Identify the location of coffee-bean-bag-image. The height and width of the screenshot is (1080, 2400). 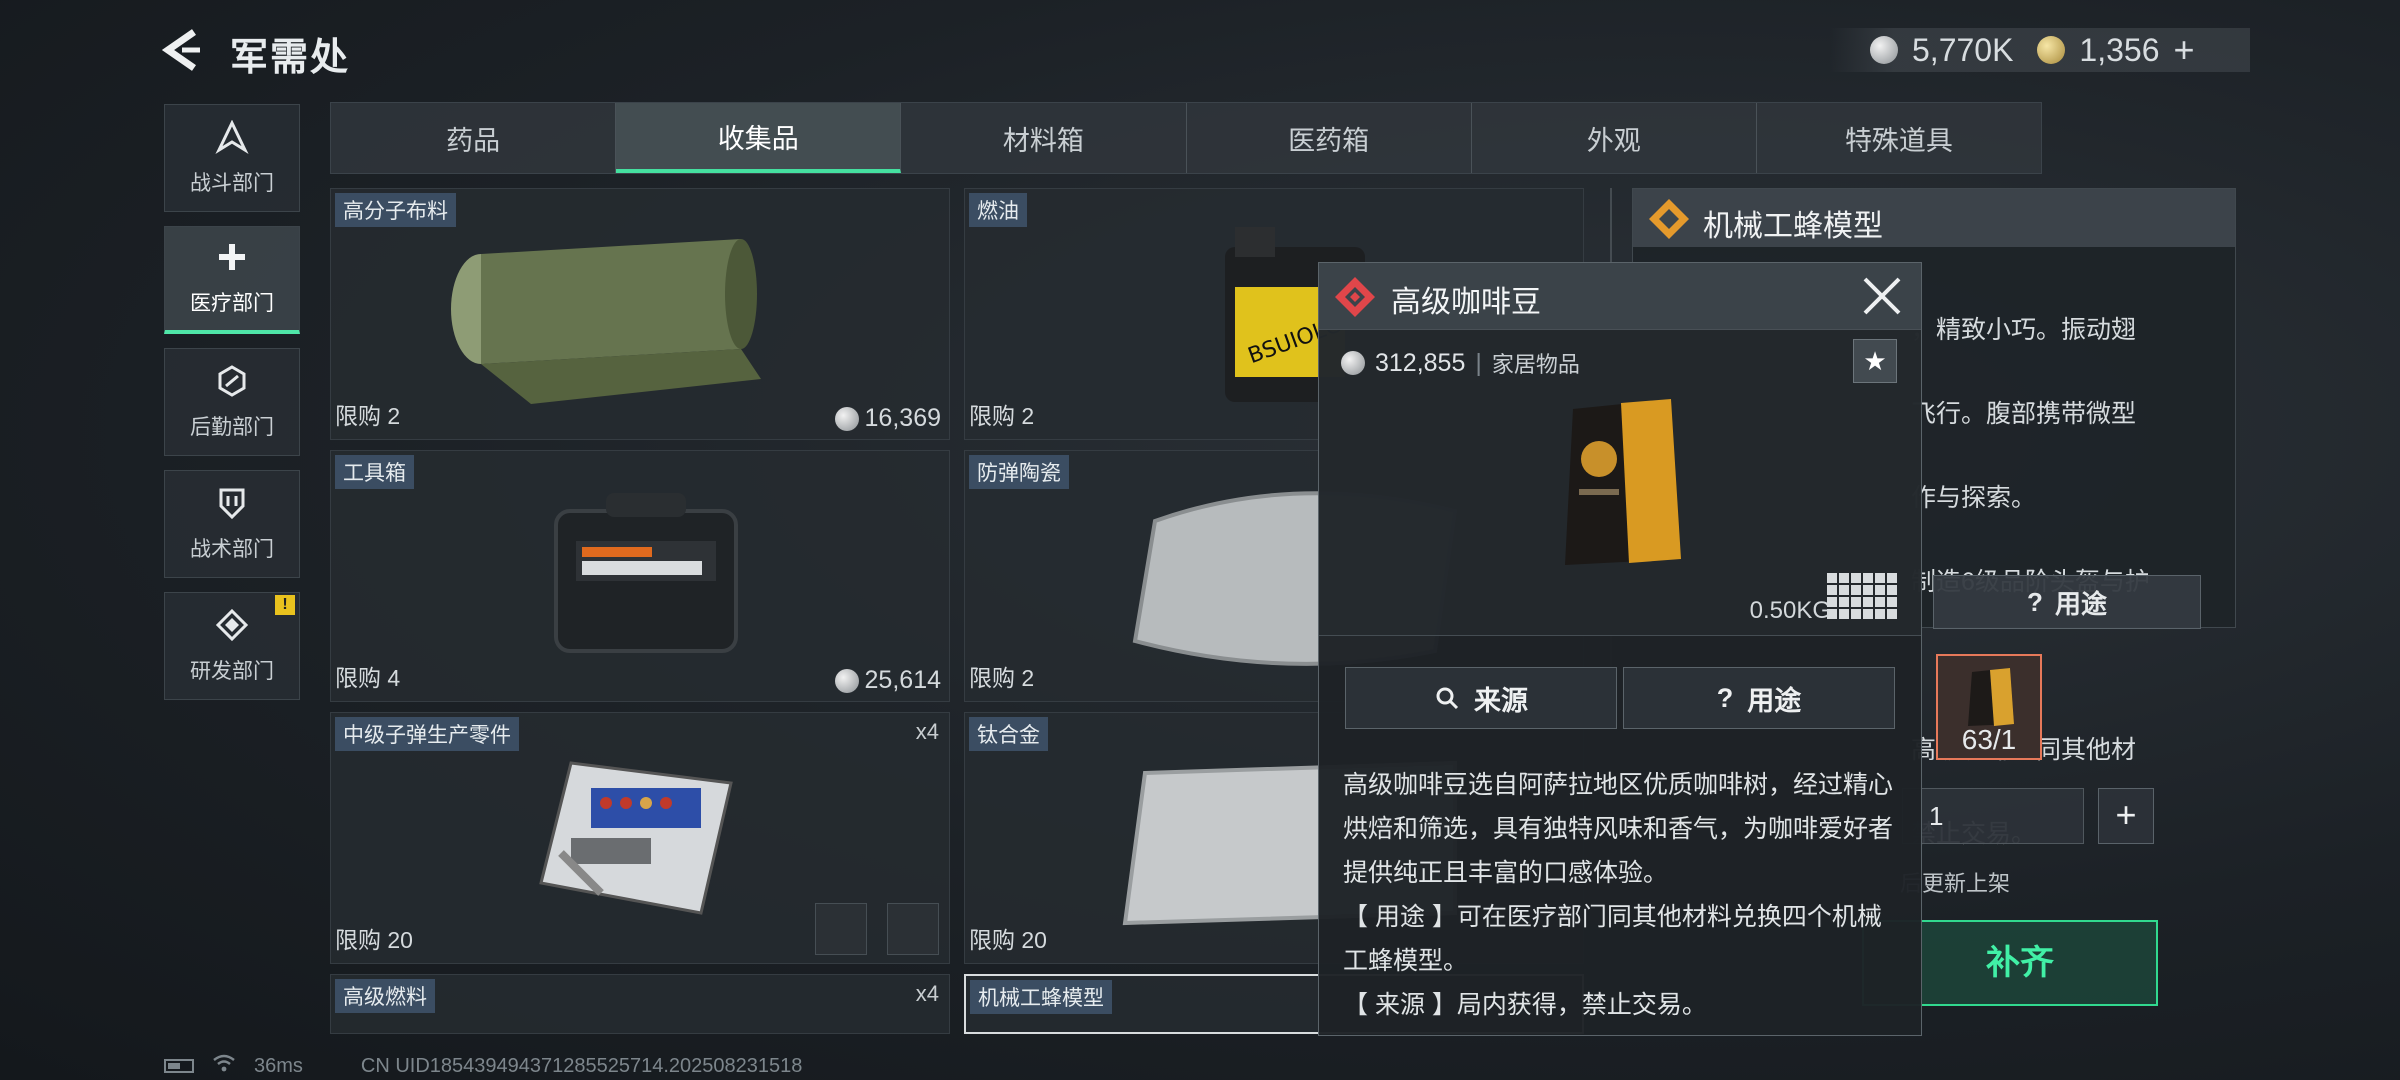
(1623, 482).